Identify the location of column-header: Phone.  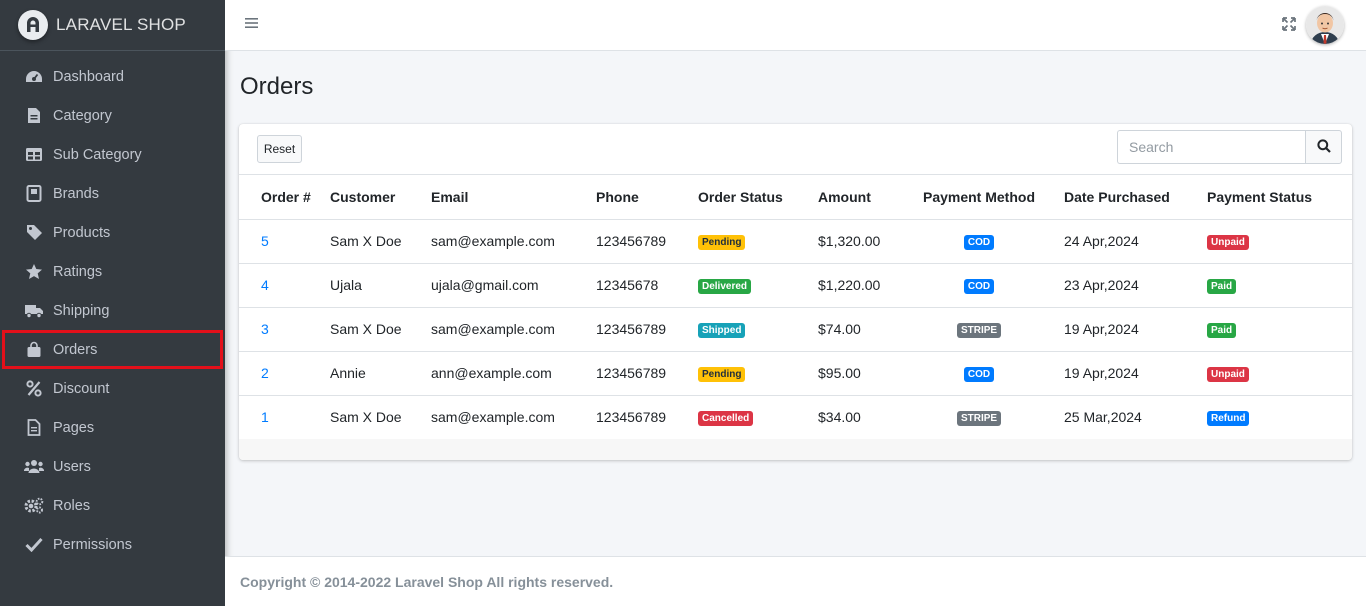
(647, 197).